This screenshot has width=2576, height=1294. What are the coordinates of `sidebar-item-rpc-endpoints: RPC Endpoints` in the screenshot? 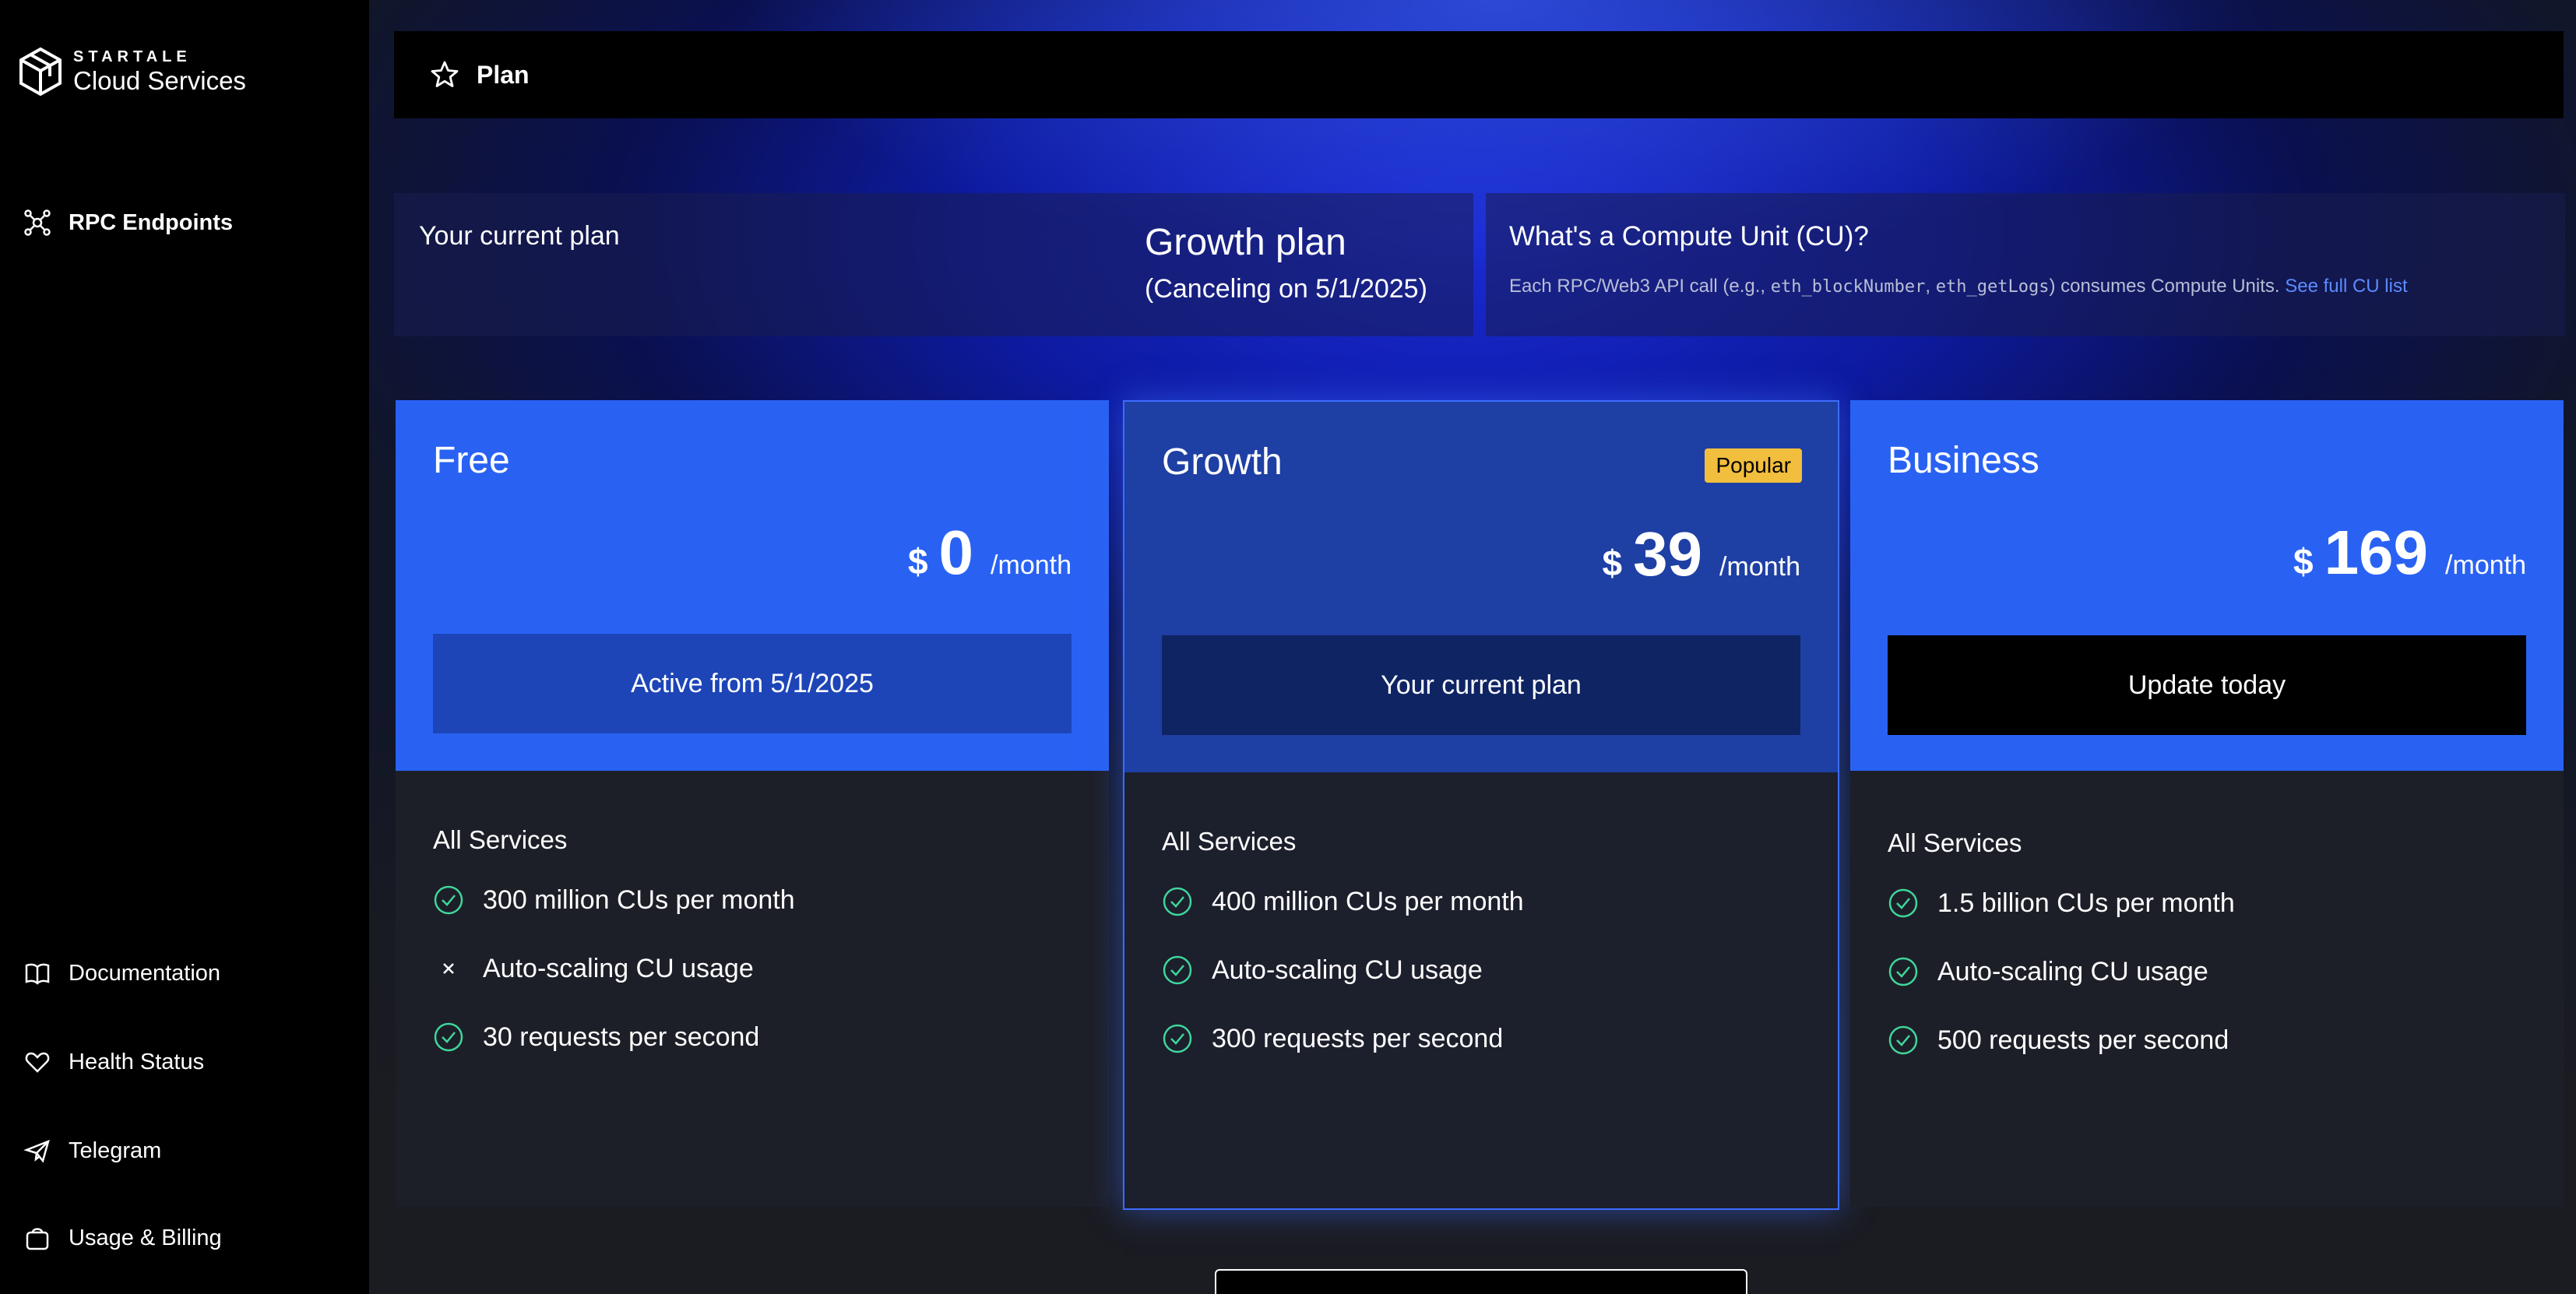 It's located at (128, 223).